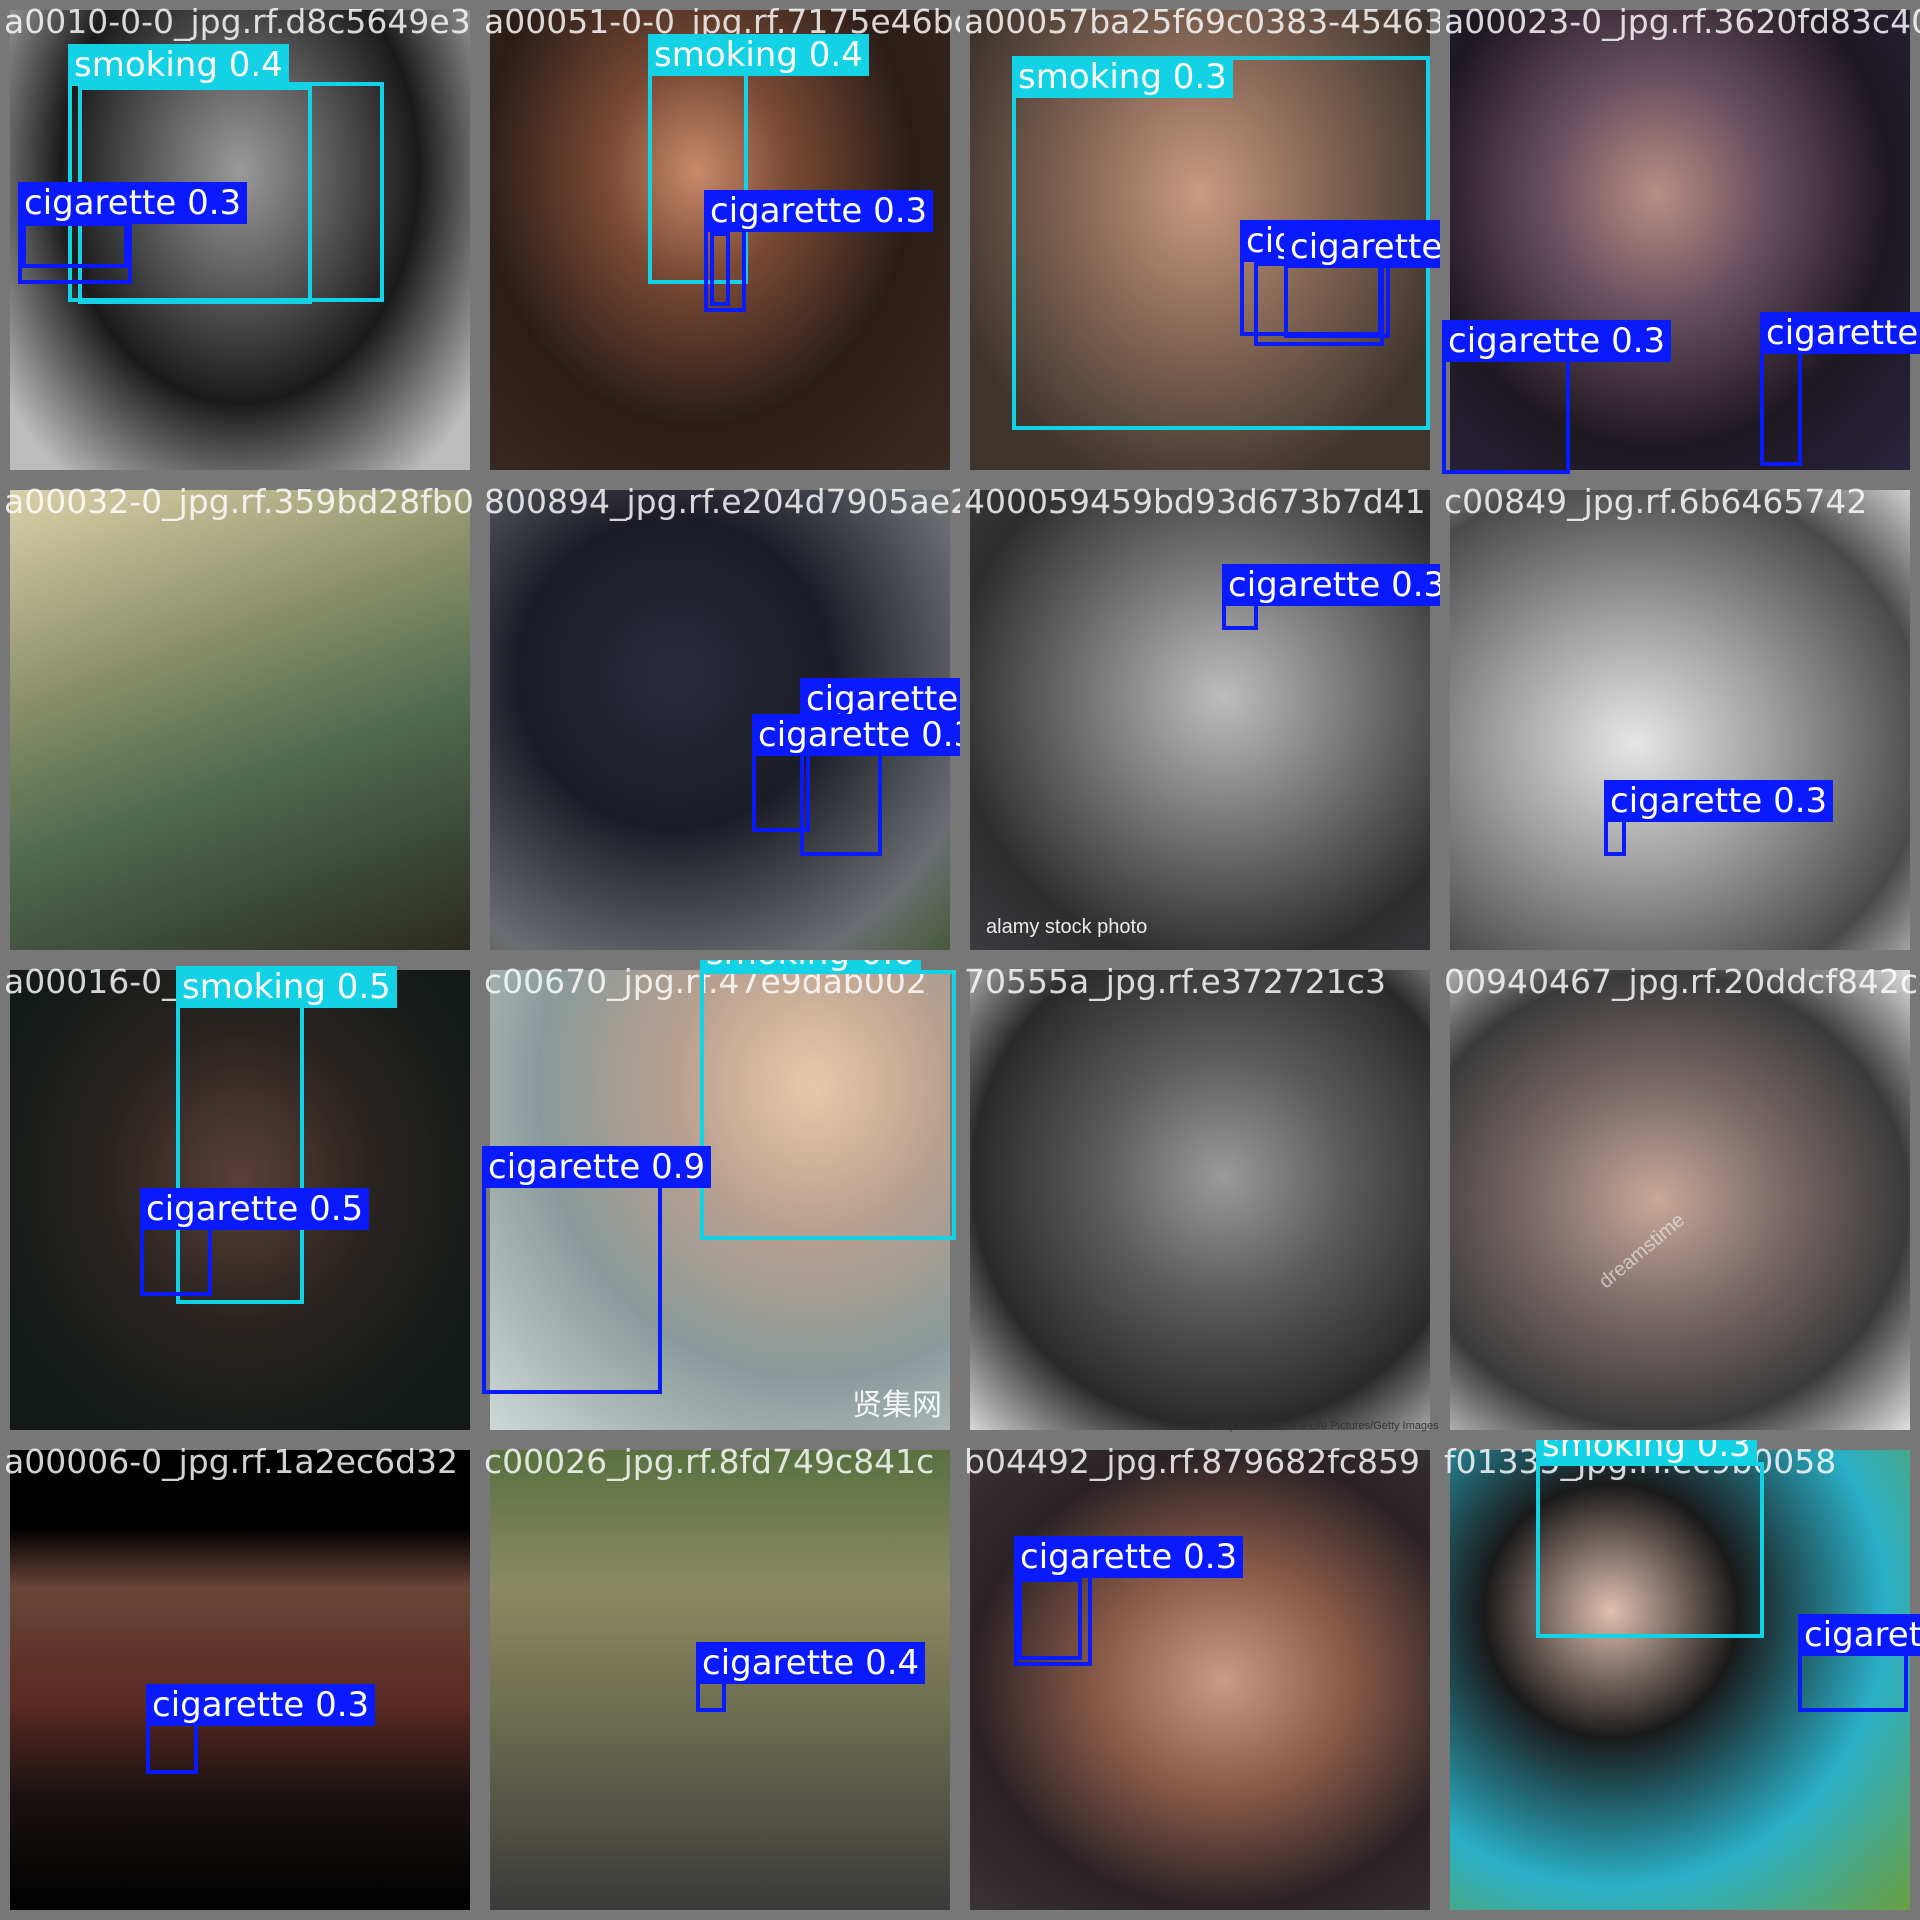  I want to click on filename: a00006-0_jpg.rf.1a2ec6d32, so click(231, 1461).